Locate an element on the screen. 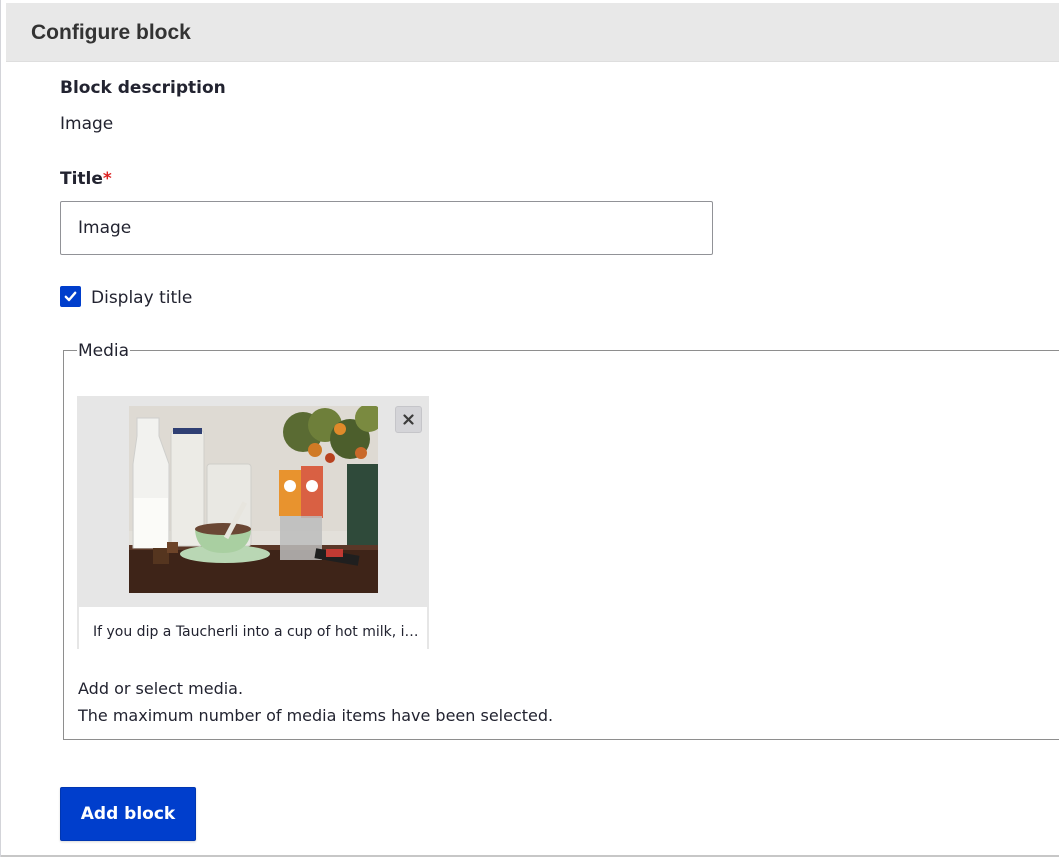 Image resolution: width=1059 pixels, height=857 pixels. remove-media-button is located at coordinates (408, 419).